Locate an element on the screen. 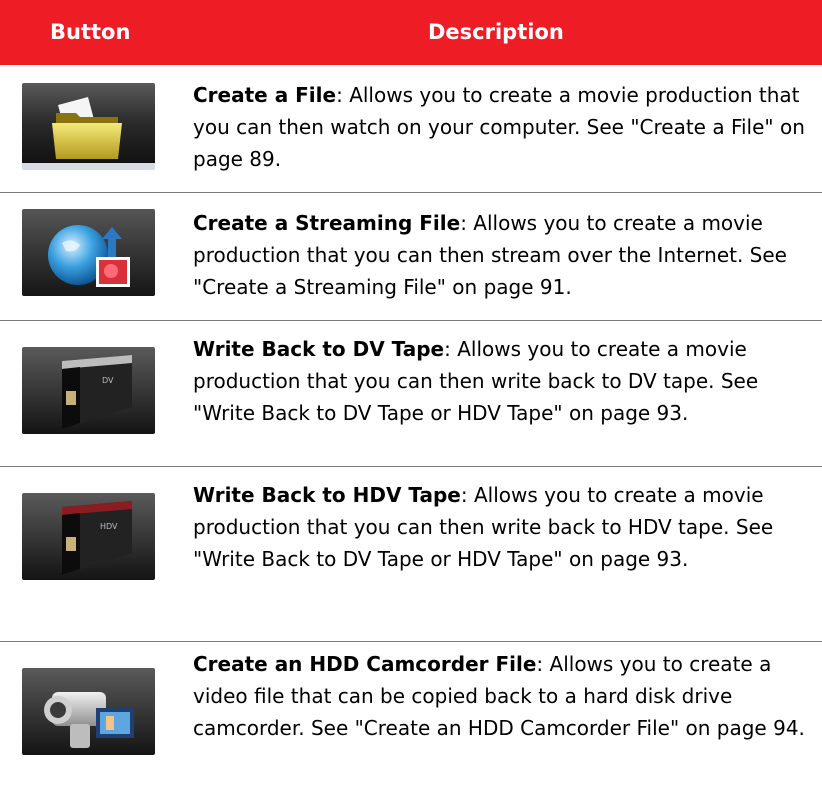 This screenshot has height=795, width=822. svg-text: DV is located at coordinates (108, 380).